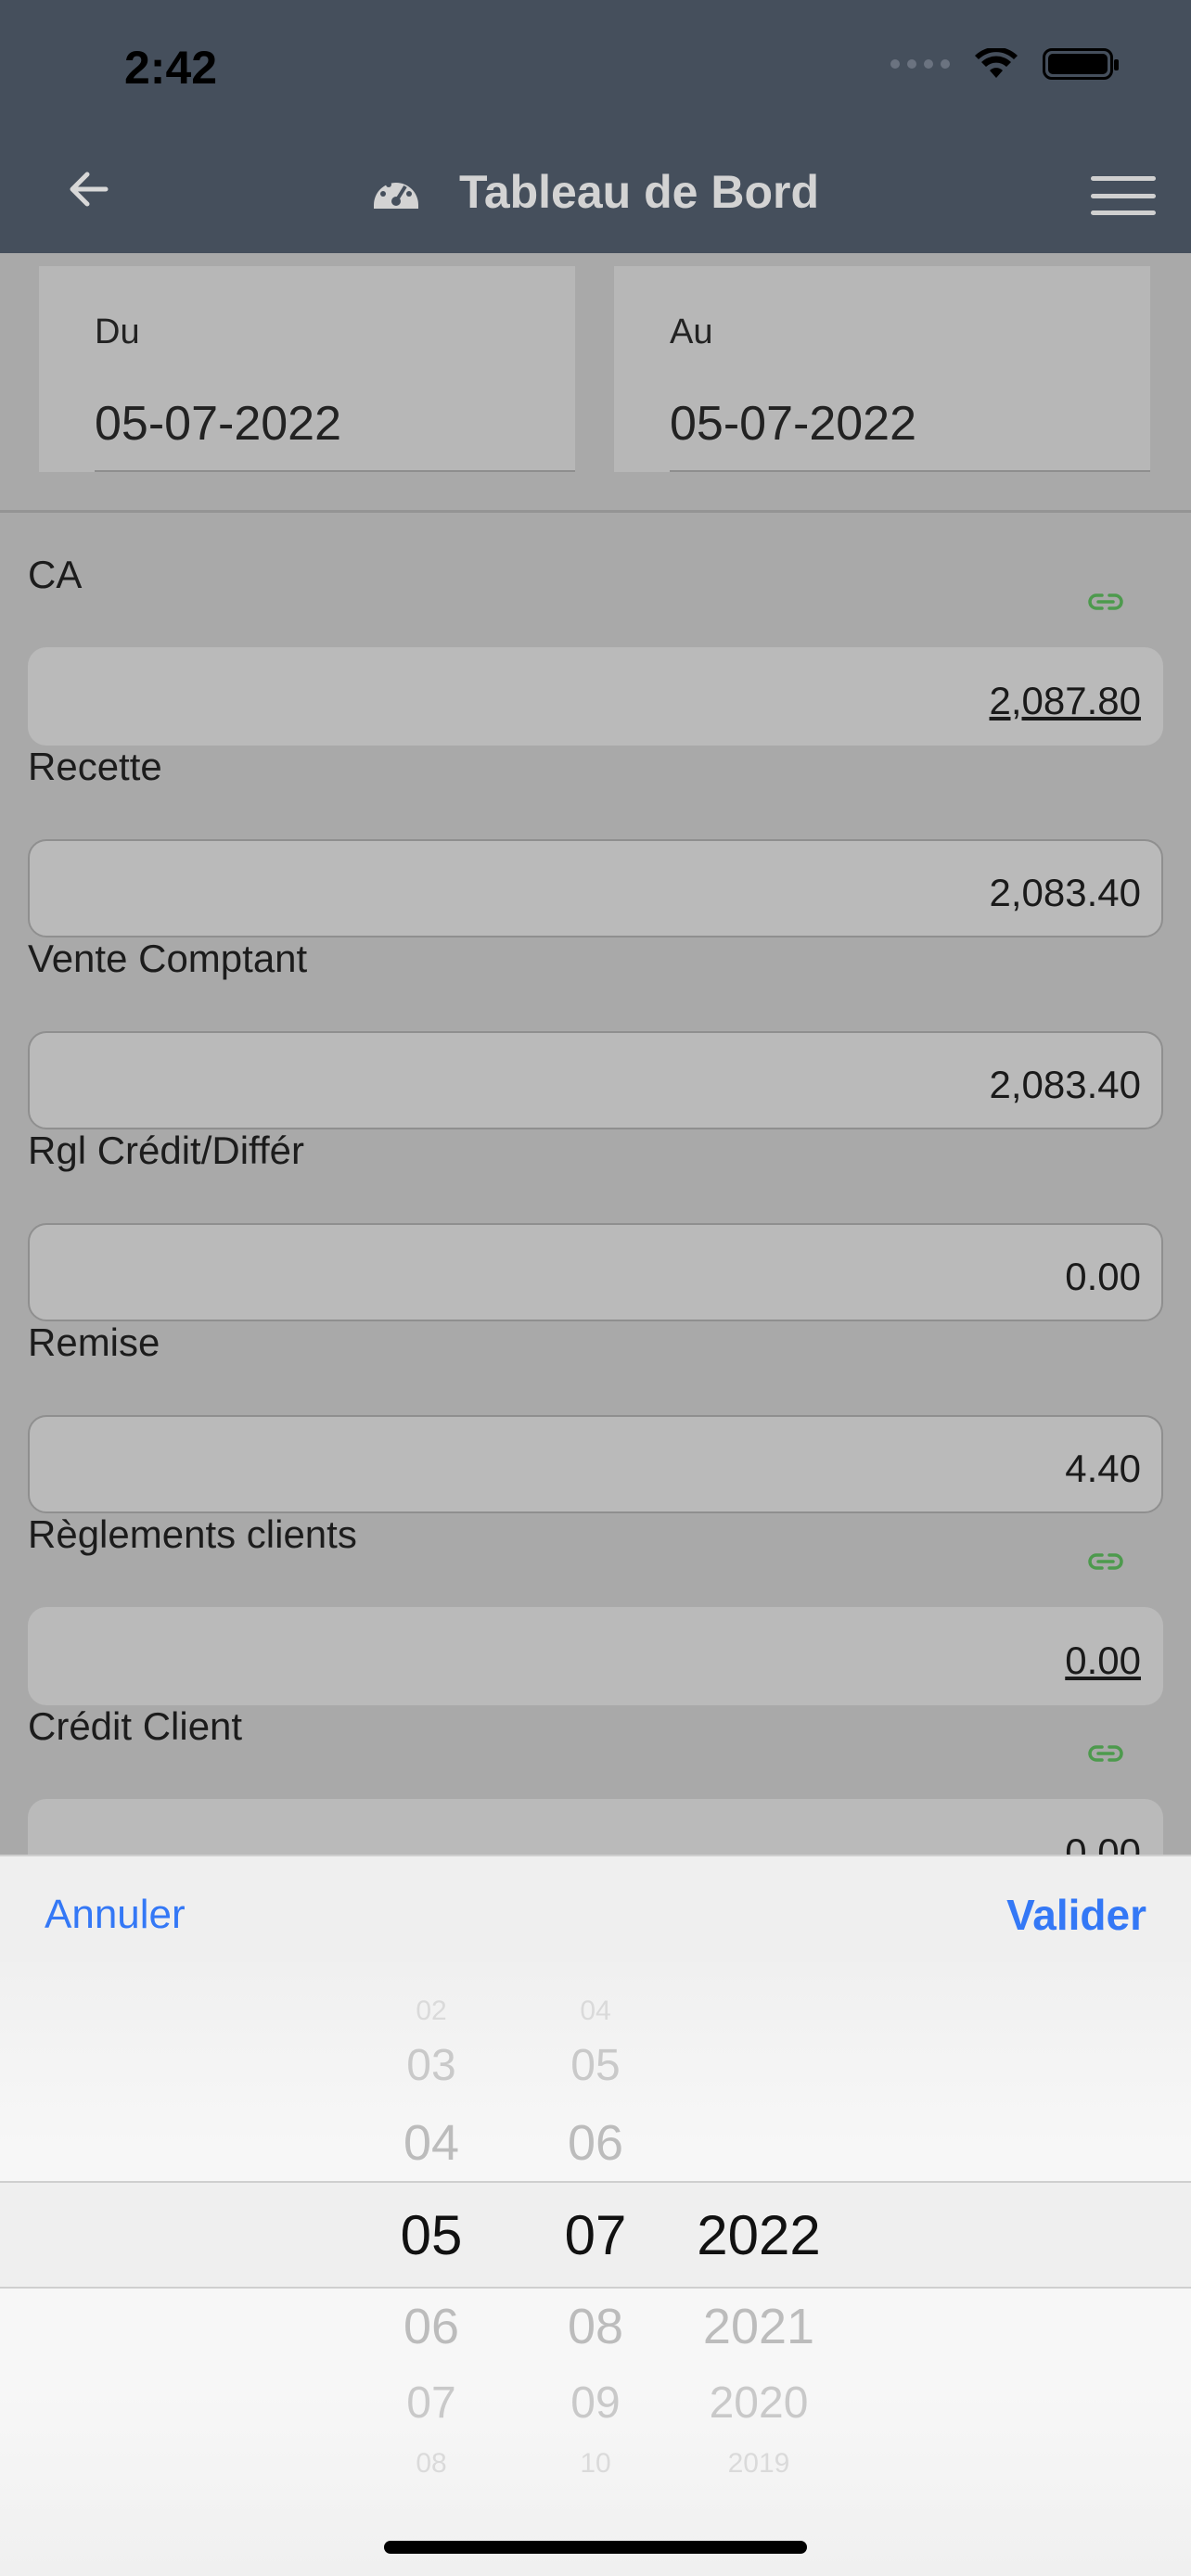 This screenshot has height=2576, width=1191. I want to click on field-value: 4.40, so click(1103, 1468).